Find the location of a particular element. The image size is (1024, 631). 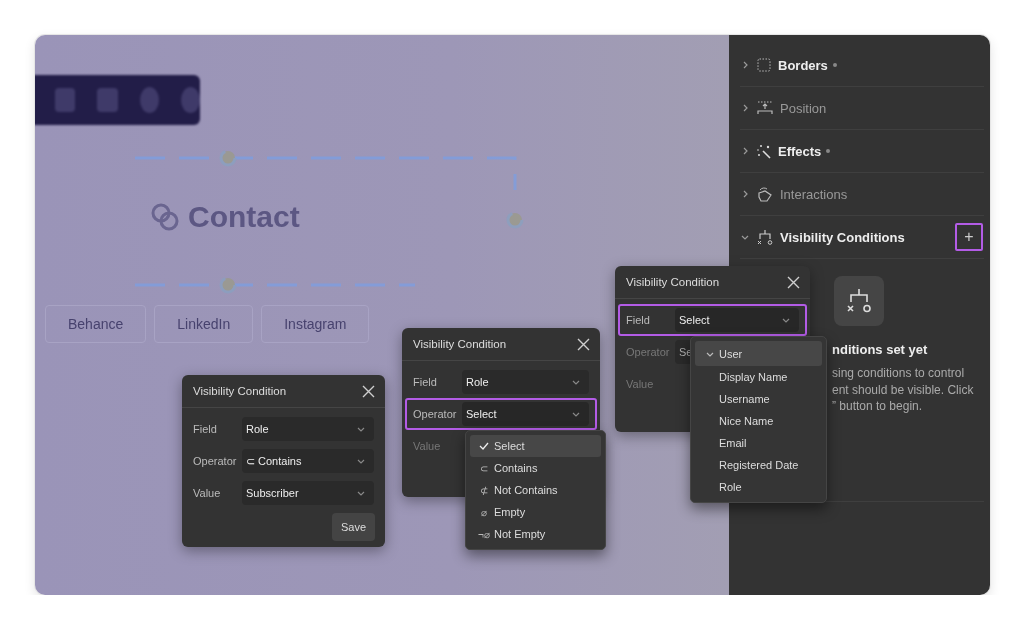

section-title: Interactions is located at coordinates (814, 194).